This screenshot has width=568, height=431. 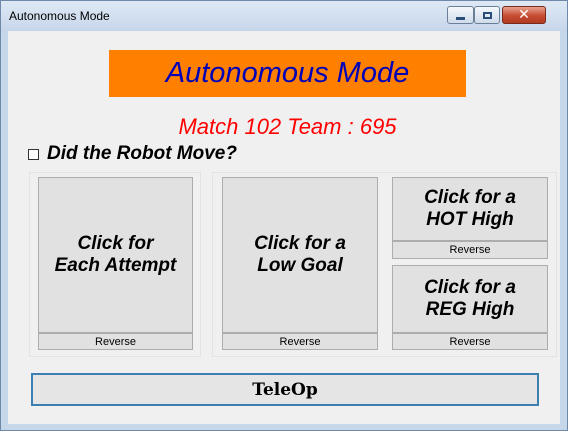 I want to click on close-icon: ✕, so click(x=524, y=15).